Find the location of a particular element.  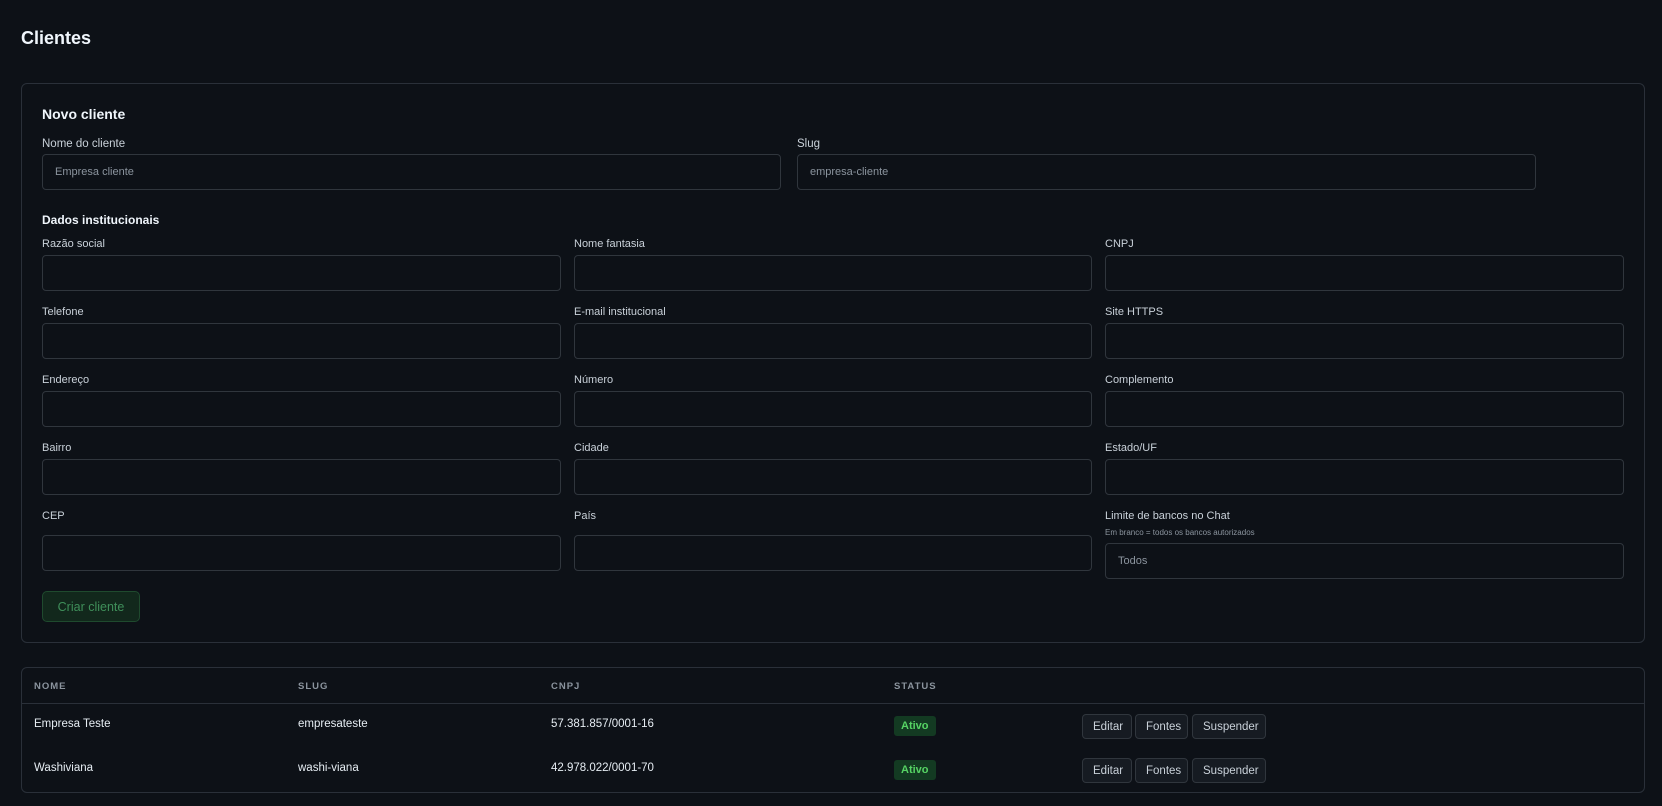

form-title: Novo cliente is located at coordinates (84, 114).